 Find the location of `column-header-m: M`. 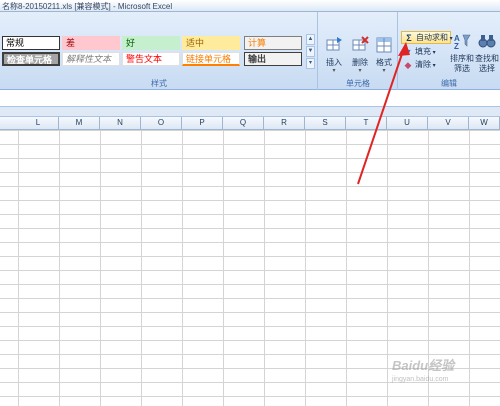

column-header-m: M is located at coordinates (79, 123).